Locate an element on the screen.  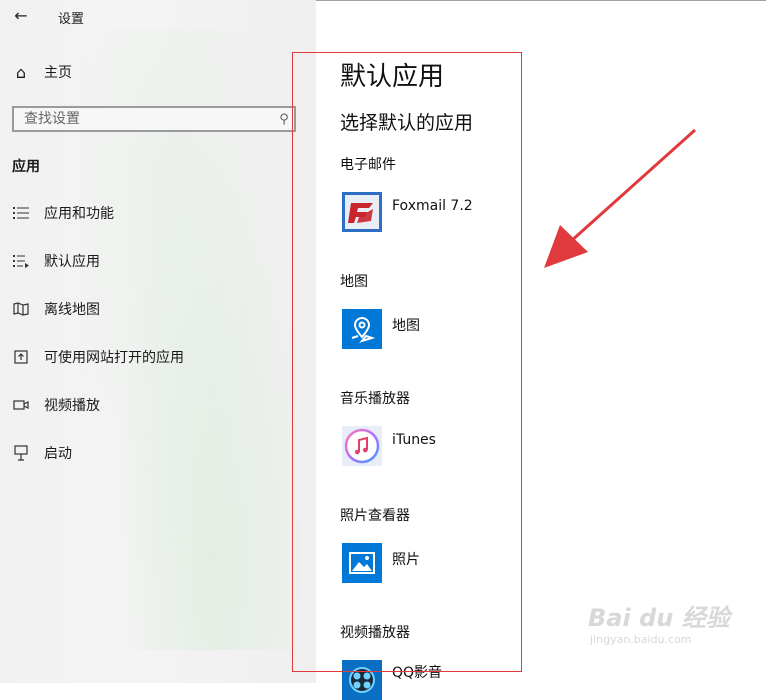
default-apps-icon is located at coordinates (21, 261).